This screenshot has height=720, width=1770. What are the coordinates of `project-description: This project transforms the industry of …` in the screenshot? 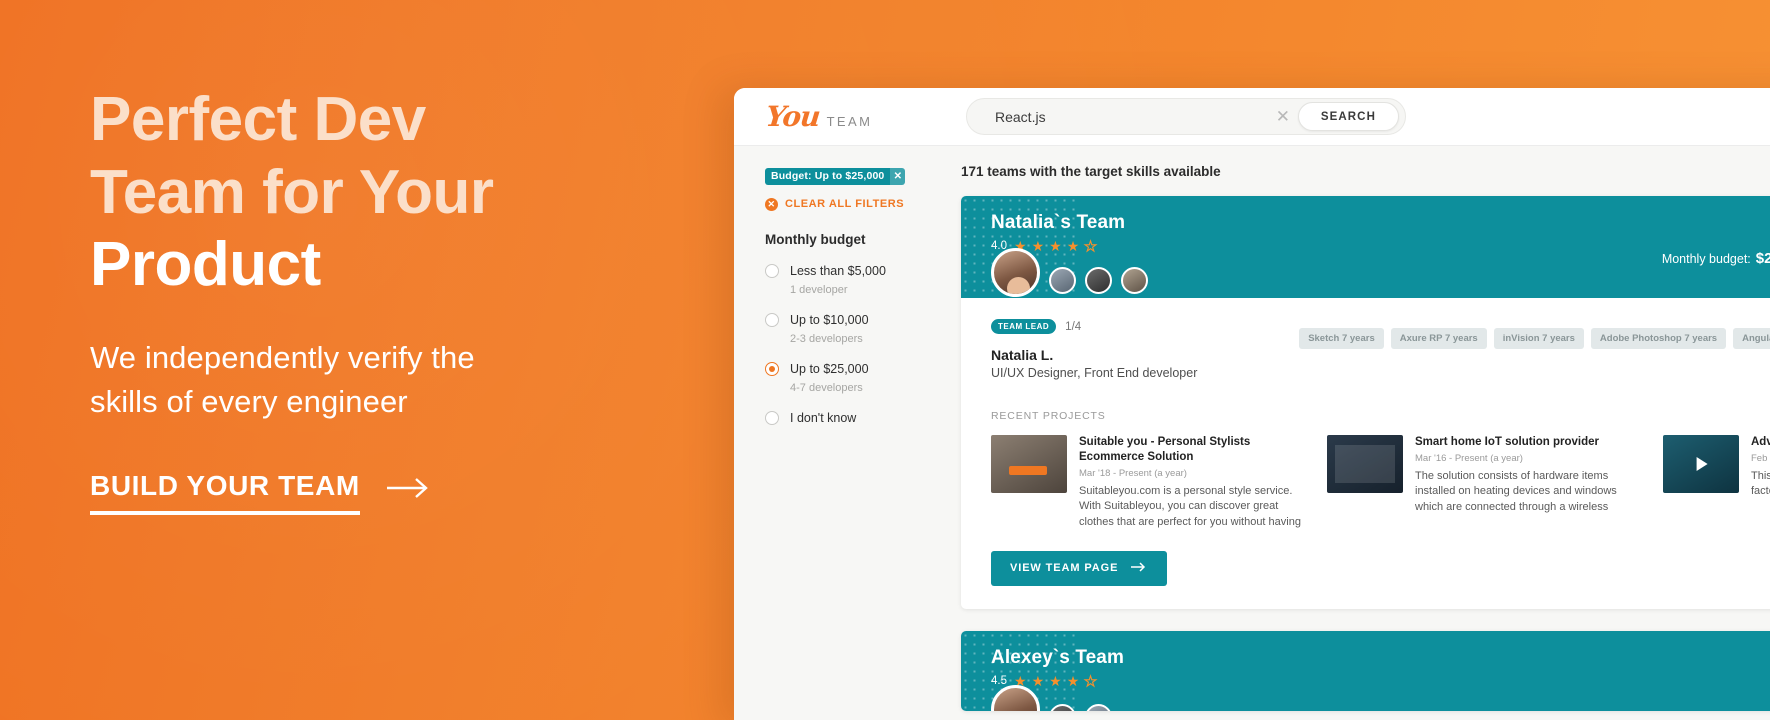 It's located at (1760, 483).